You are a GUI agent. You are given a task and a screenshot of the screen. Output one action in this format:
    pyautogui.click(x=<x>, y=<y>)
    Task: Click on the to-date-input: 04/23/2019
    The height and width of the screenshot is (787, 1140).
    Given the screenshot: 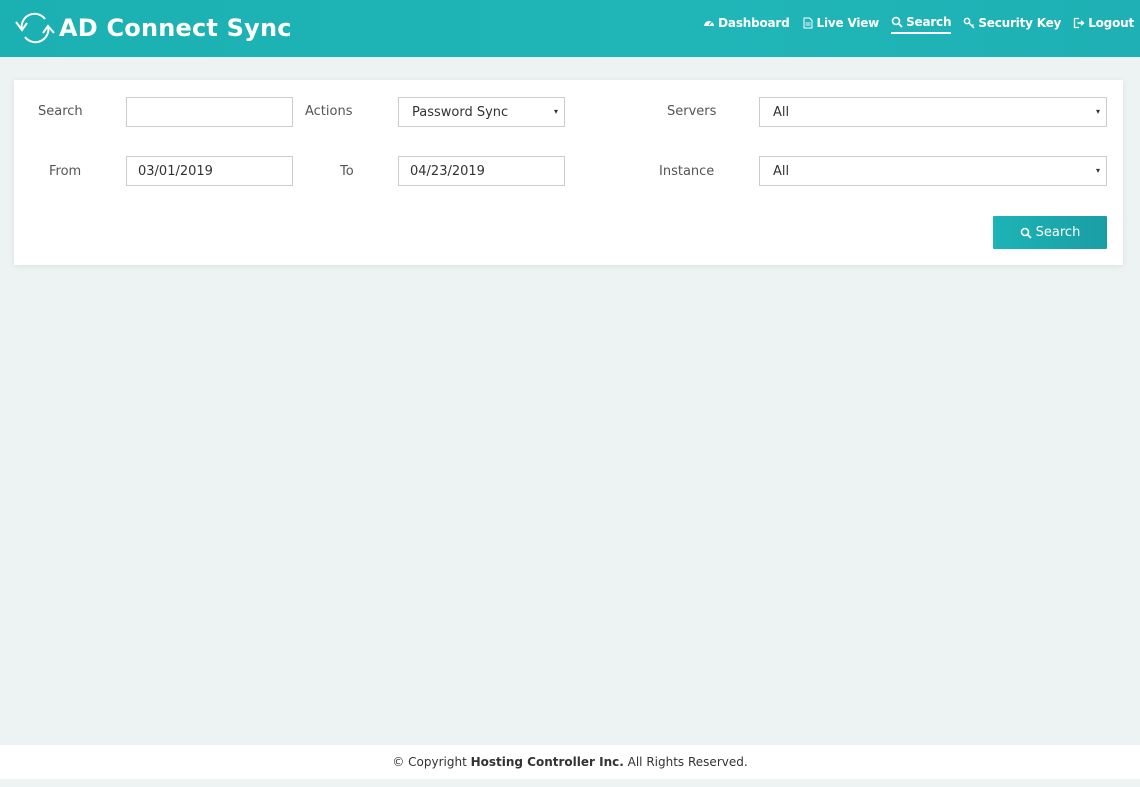 What is the action you would take?
    pyautogui.click(x=481, y=171)
    